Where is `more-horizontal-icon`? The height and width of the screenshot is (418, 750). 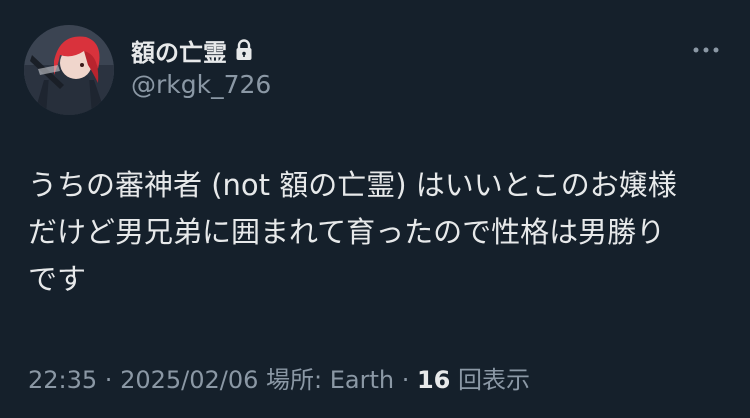
more-horizontal-icon is located at coordinates (706, 50).